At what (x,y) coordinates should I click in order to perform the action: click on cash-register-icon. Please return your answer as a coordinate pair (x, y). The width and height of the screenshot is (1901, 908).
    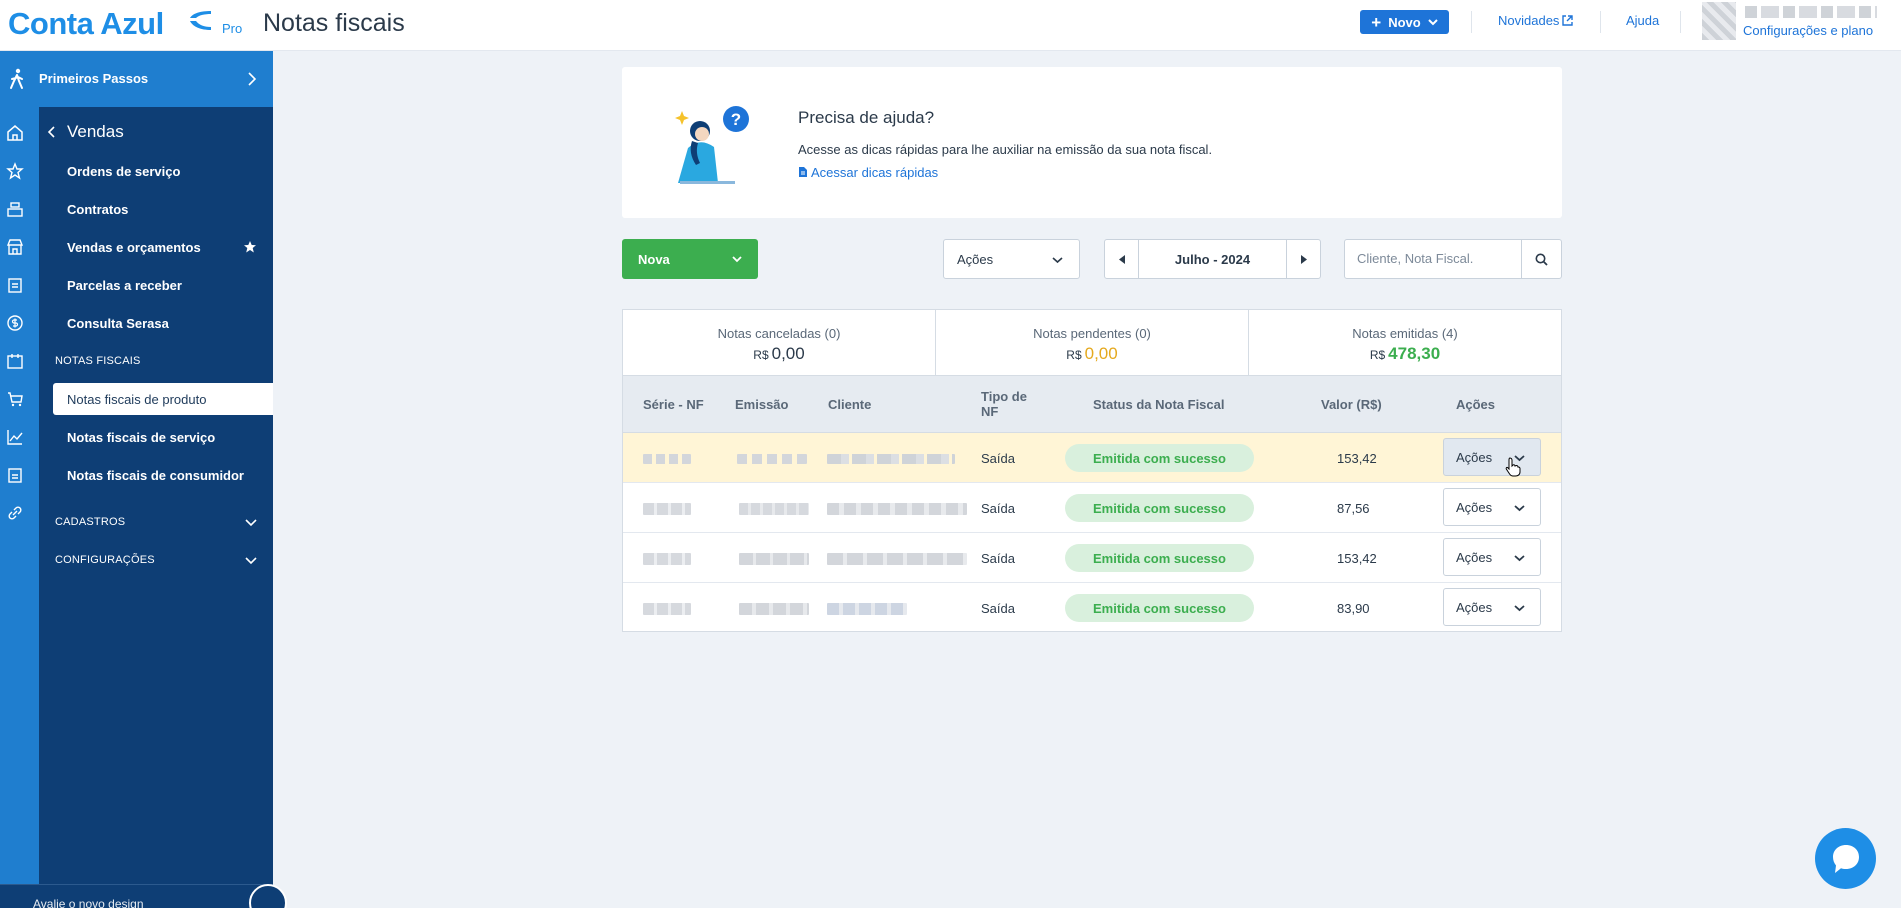
    Looking at the image, I should click on (15, 209).